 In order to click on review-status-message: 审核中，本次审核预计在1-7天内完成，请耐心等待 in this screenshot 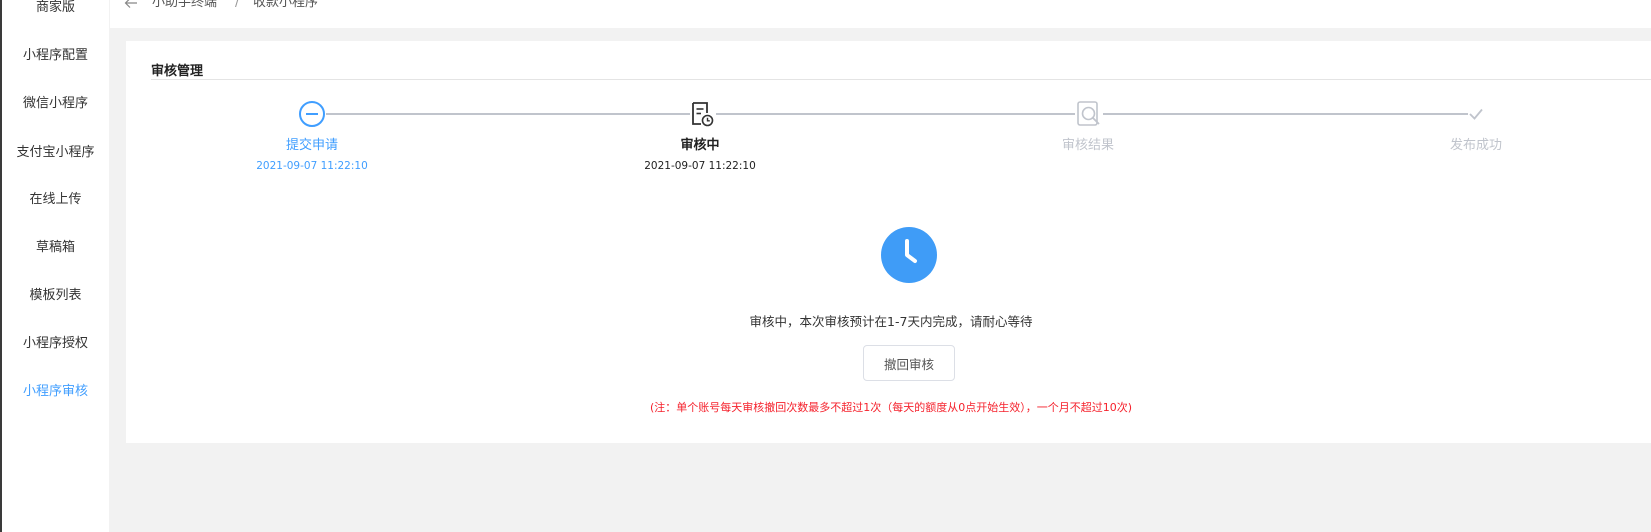, I will do `click(891, 321)`.